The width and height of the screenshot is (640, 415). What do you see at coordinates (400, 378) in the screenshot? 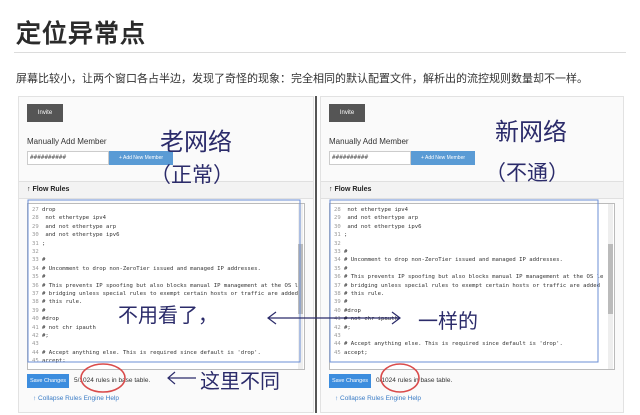
I see `right-count-circle` at bounding box center [400, 378].